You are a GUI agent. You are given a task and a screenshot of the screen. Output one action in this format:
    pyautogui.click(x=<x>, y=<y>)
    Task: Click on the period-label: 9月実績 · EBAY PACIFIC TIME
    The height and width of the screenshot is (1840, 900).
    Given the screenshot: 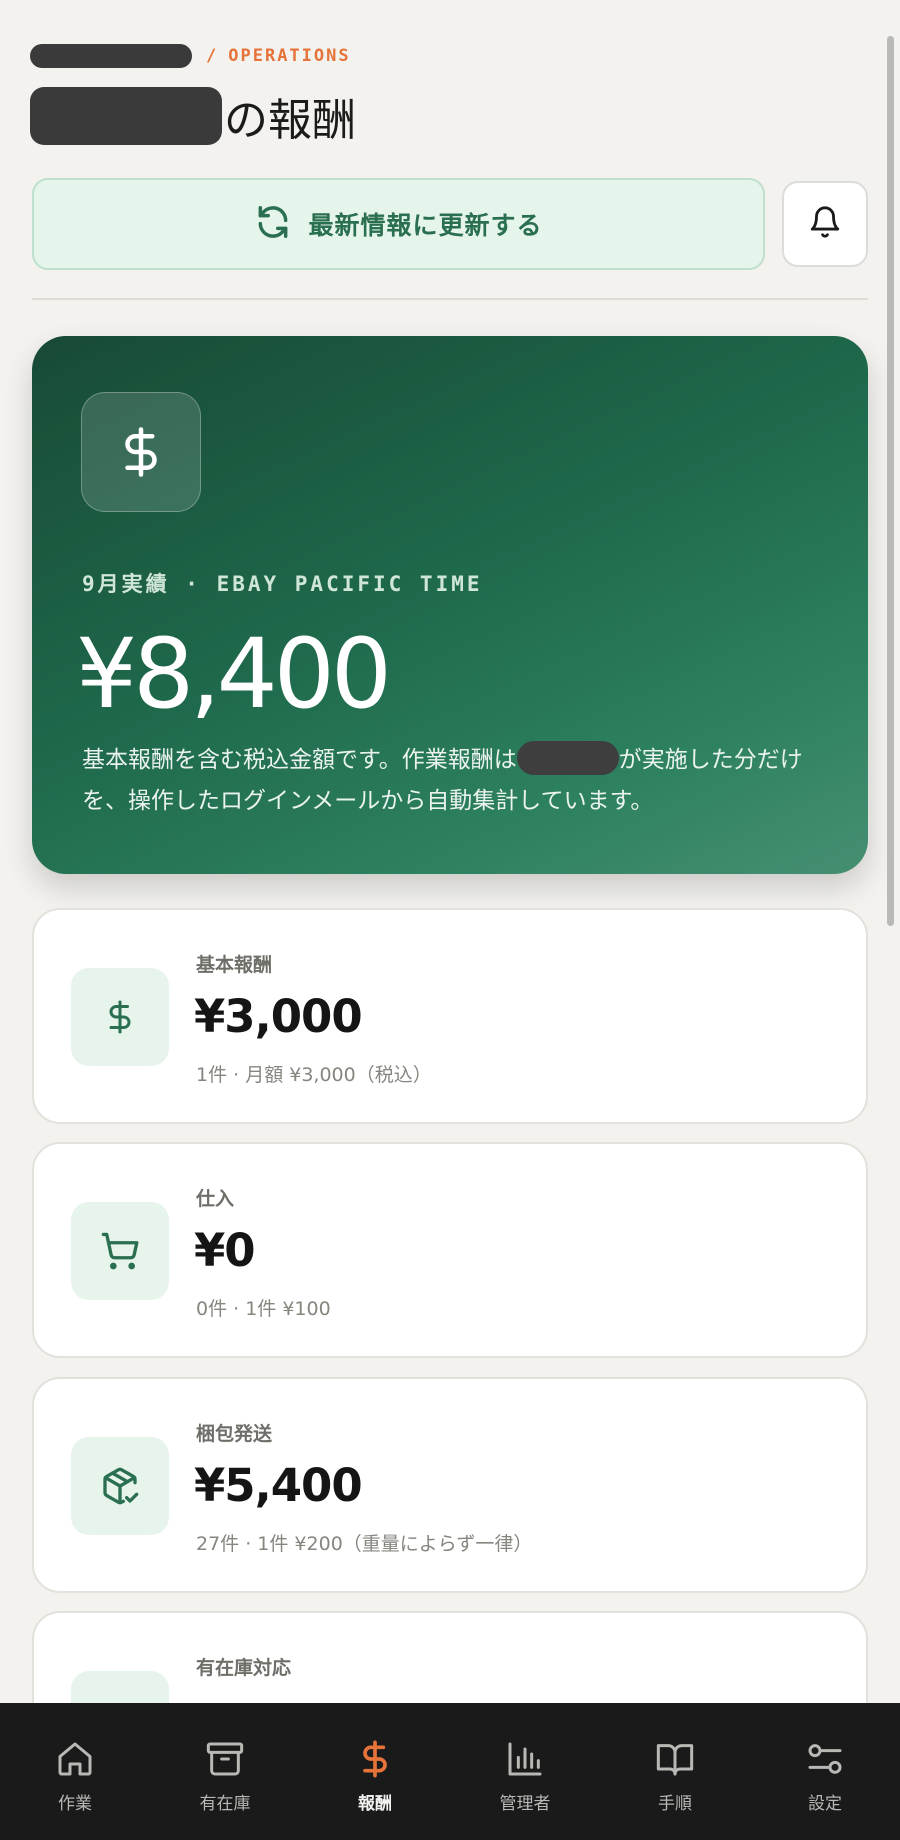 What is the action you would take?
    pyautogui.click(x=282, y=584)
    